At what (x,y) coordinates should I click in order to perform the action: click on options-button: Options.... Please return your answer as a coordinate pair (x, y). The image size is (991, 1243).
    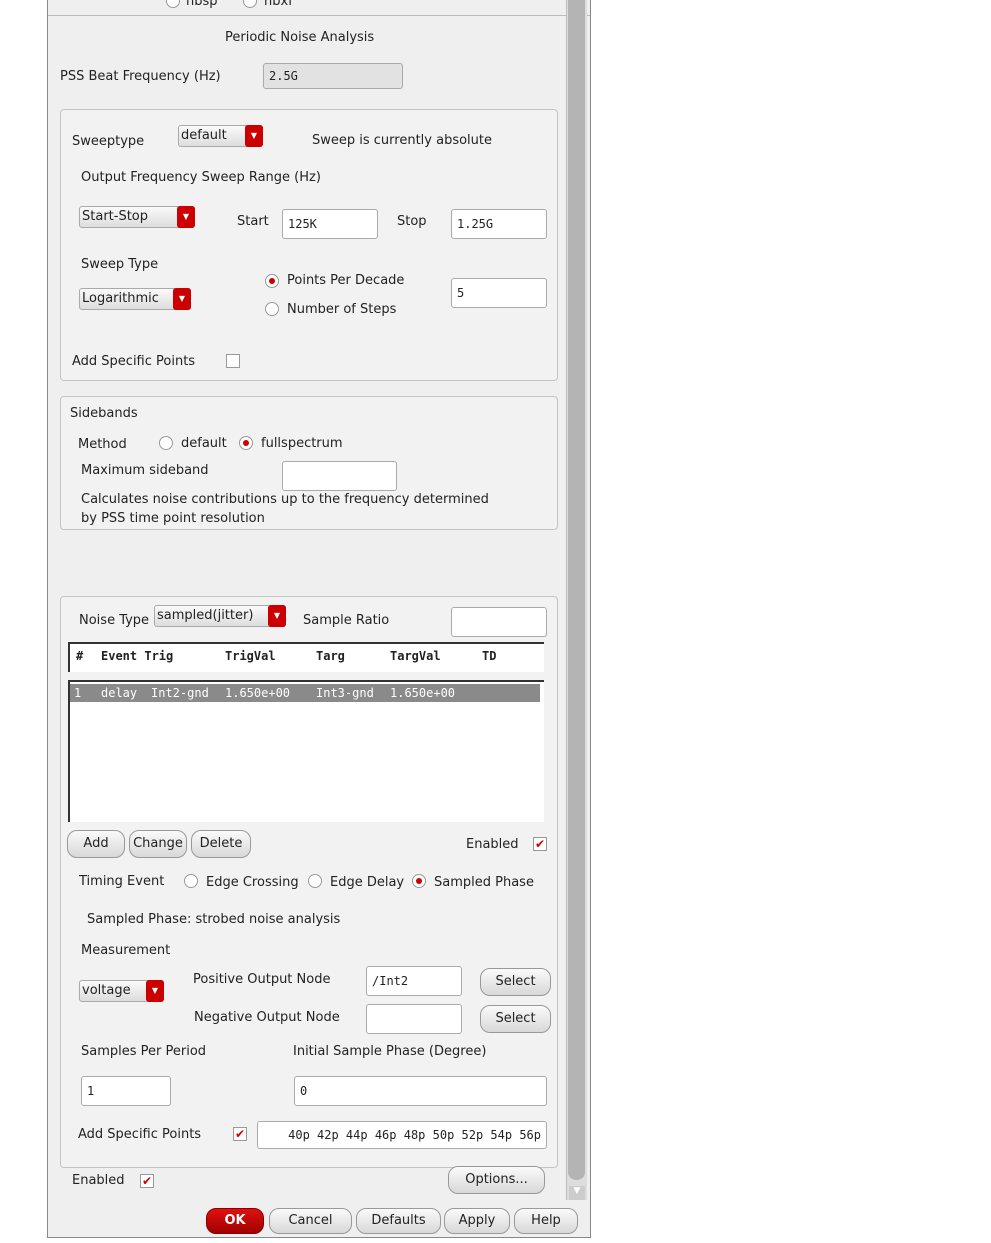
    Looking at the image, I should click on (496, 1180).